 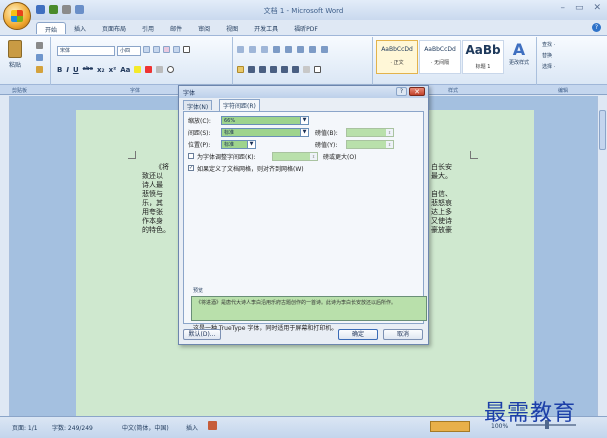 What do you see at coordinates (166, 49) in the screenshot?
I see `clear-format-icon` at bounding box center [166, 49].